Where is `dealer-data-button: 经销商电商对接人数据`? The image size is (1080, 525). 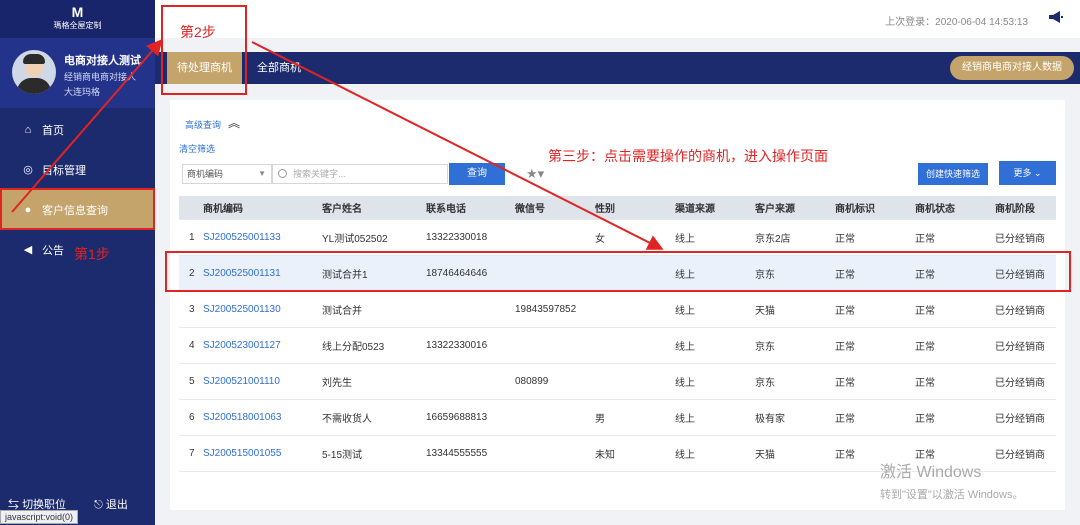 dealer-data-button: 经销商电商对接人数据 is located at coordinates (1012, 68).